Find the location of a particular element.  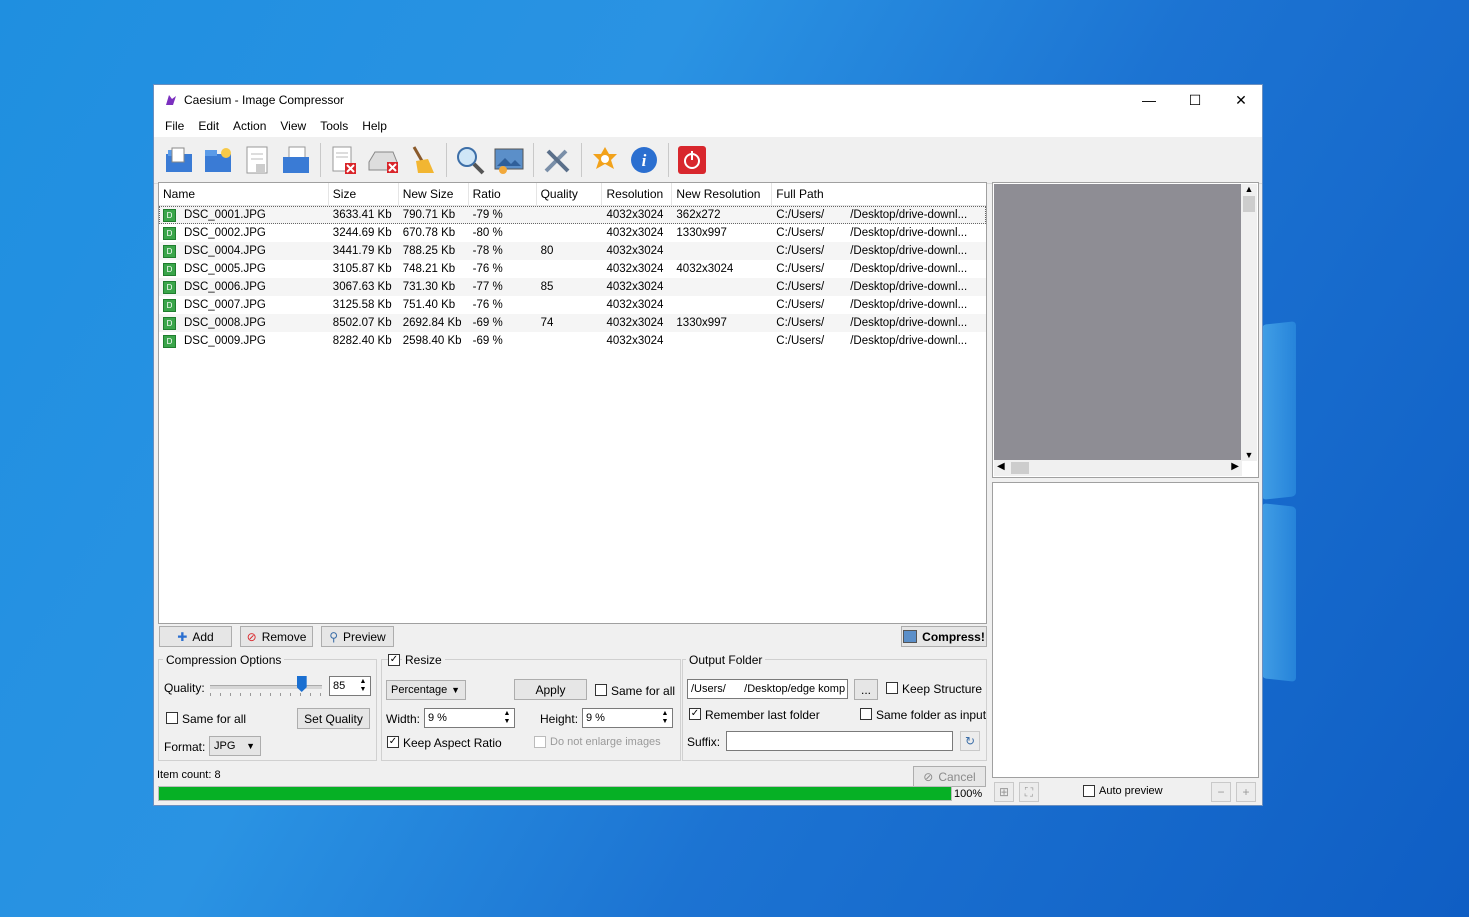

column-new-resolution: New Resolution is located at coordinates (722, 194).